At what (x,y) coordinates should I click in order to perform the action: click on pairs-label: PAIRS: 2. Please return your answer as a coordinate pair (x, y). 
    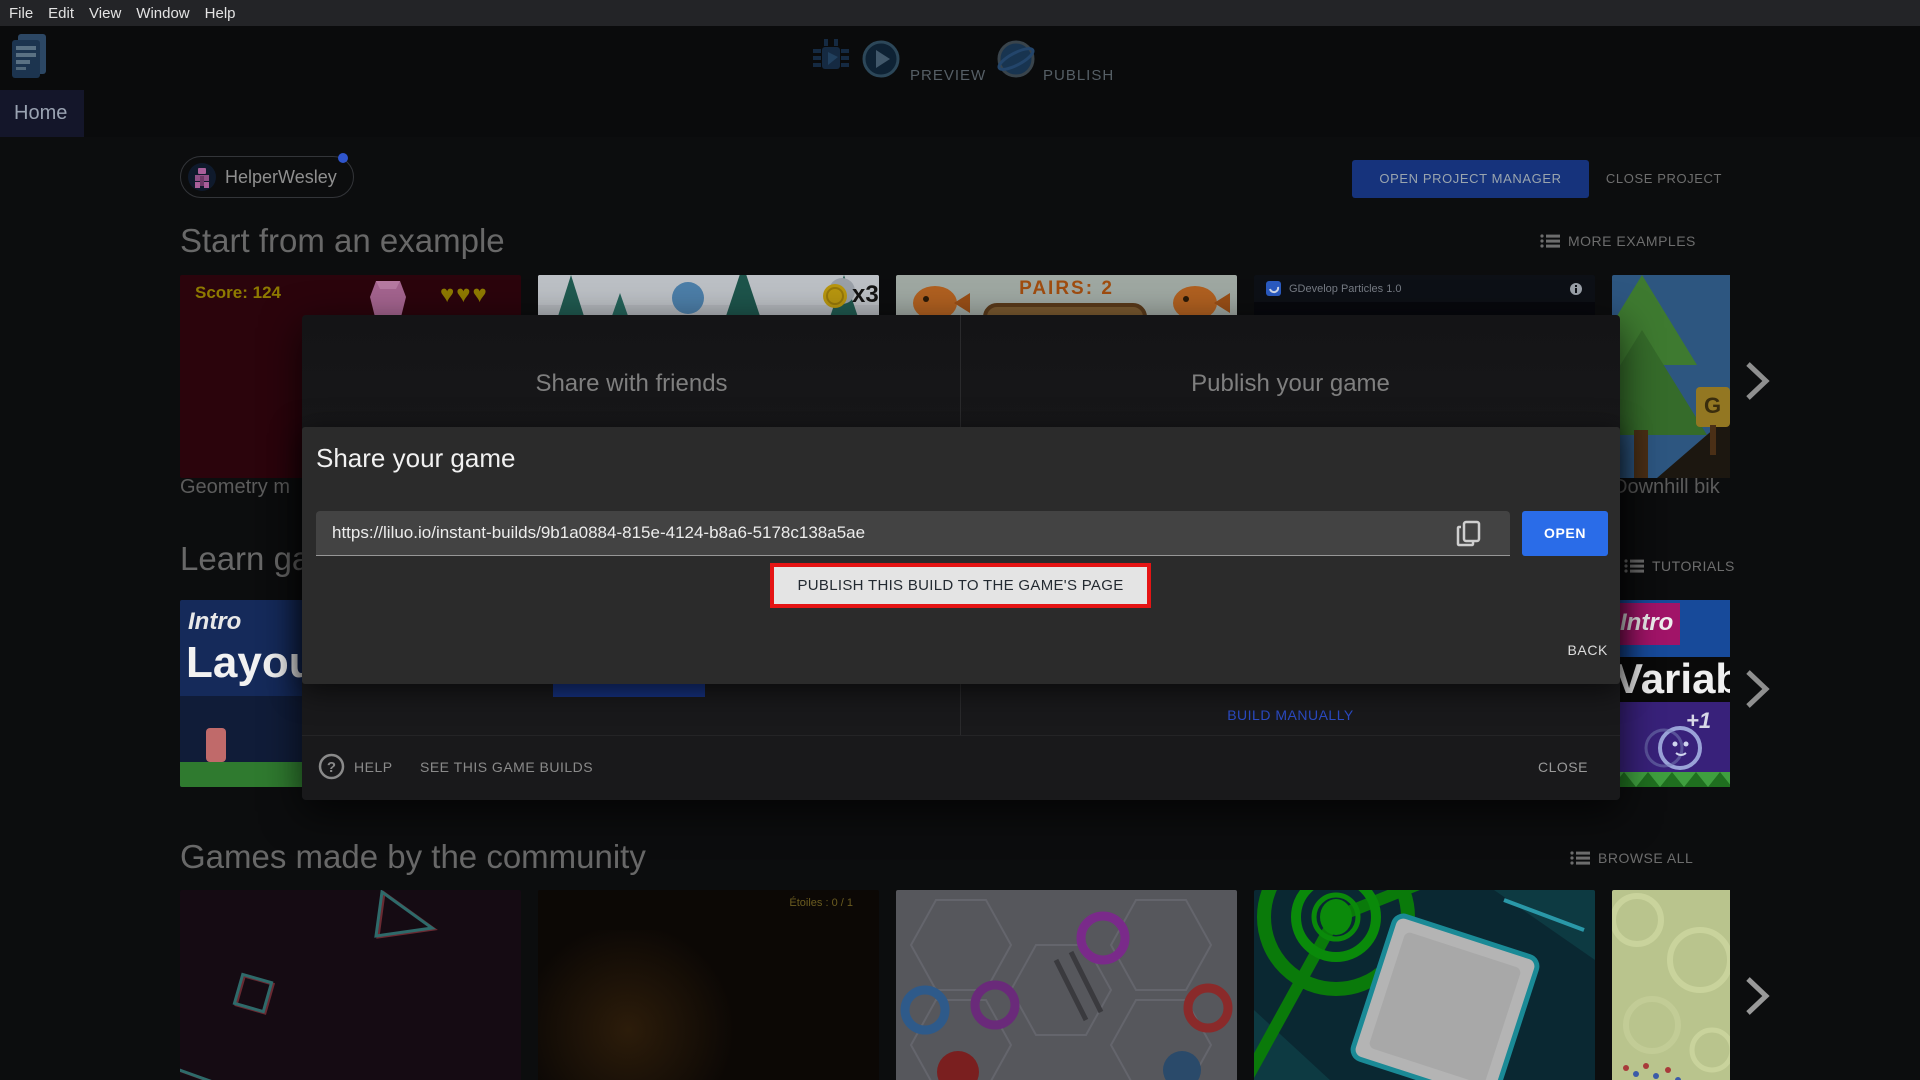
    Looking at the image, I should click on (1066, 288).